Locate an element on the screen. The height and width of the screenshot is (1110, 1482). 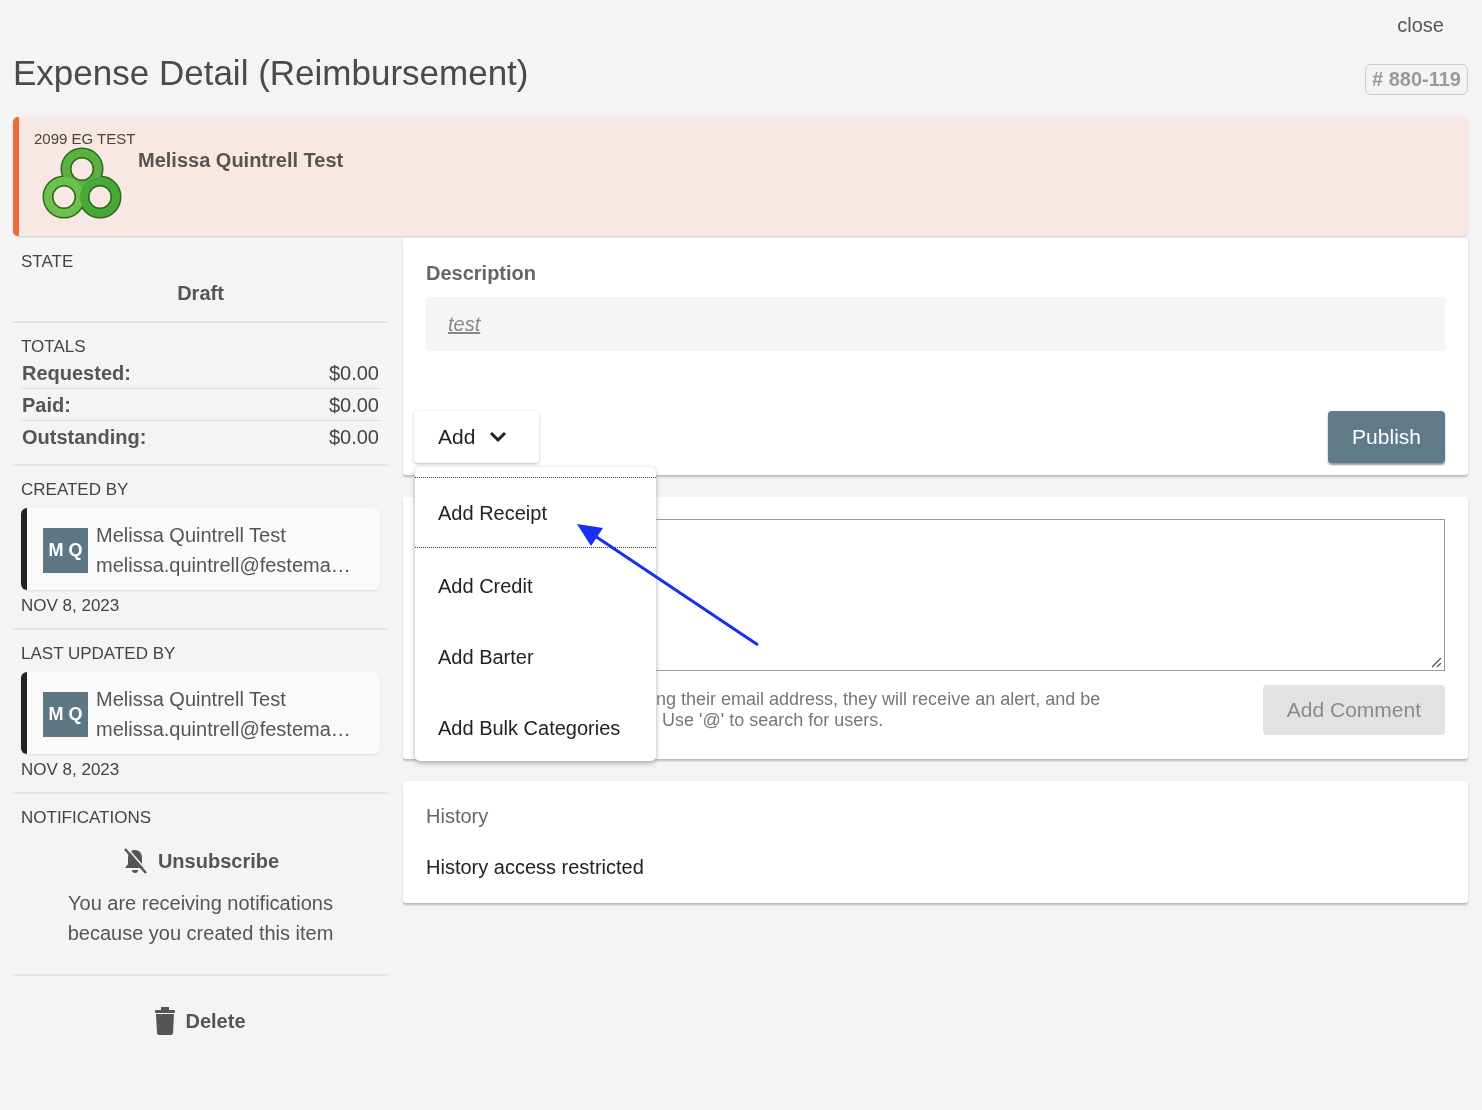
unsubscribe-button: Unsubscribe is located at coordinates (200, 861).